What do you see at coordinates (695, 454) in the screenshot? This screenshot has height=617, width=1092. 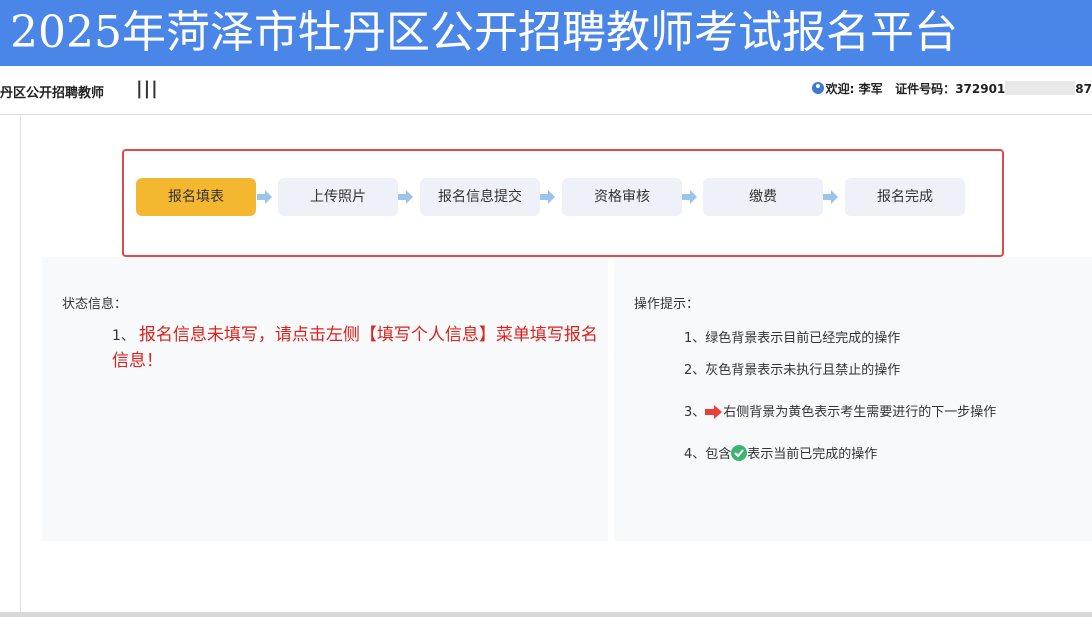 I see `tip-number: 4、` at bounding box center [695, 454].